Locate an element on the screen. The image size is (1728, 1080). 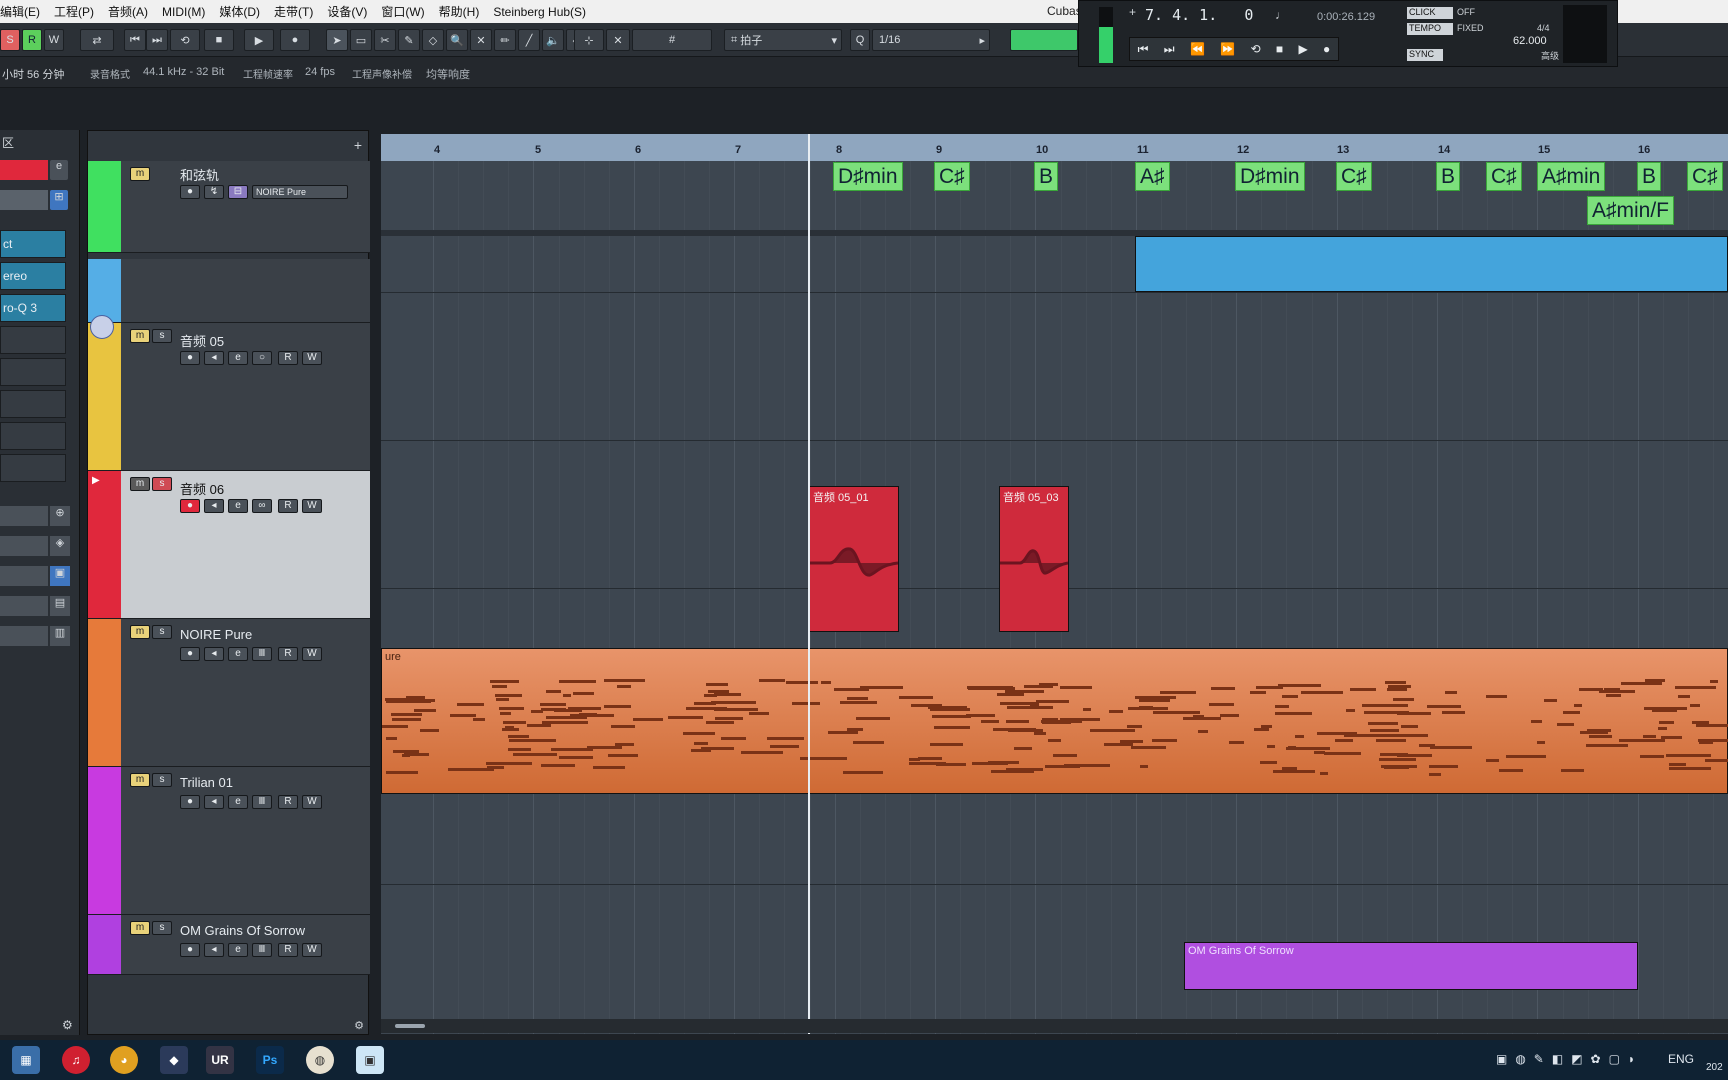
line-tool-icon: ╱ is located at coordinates (529, 40).